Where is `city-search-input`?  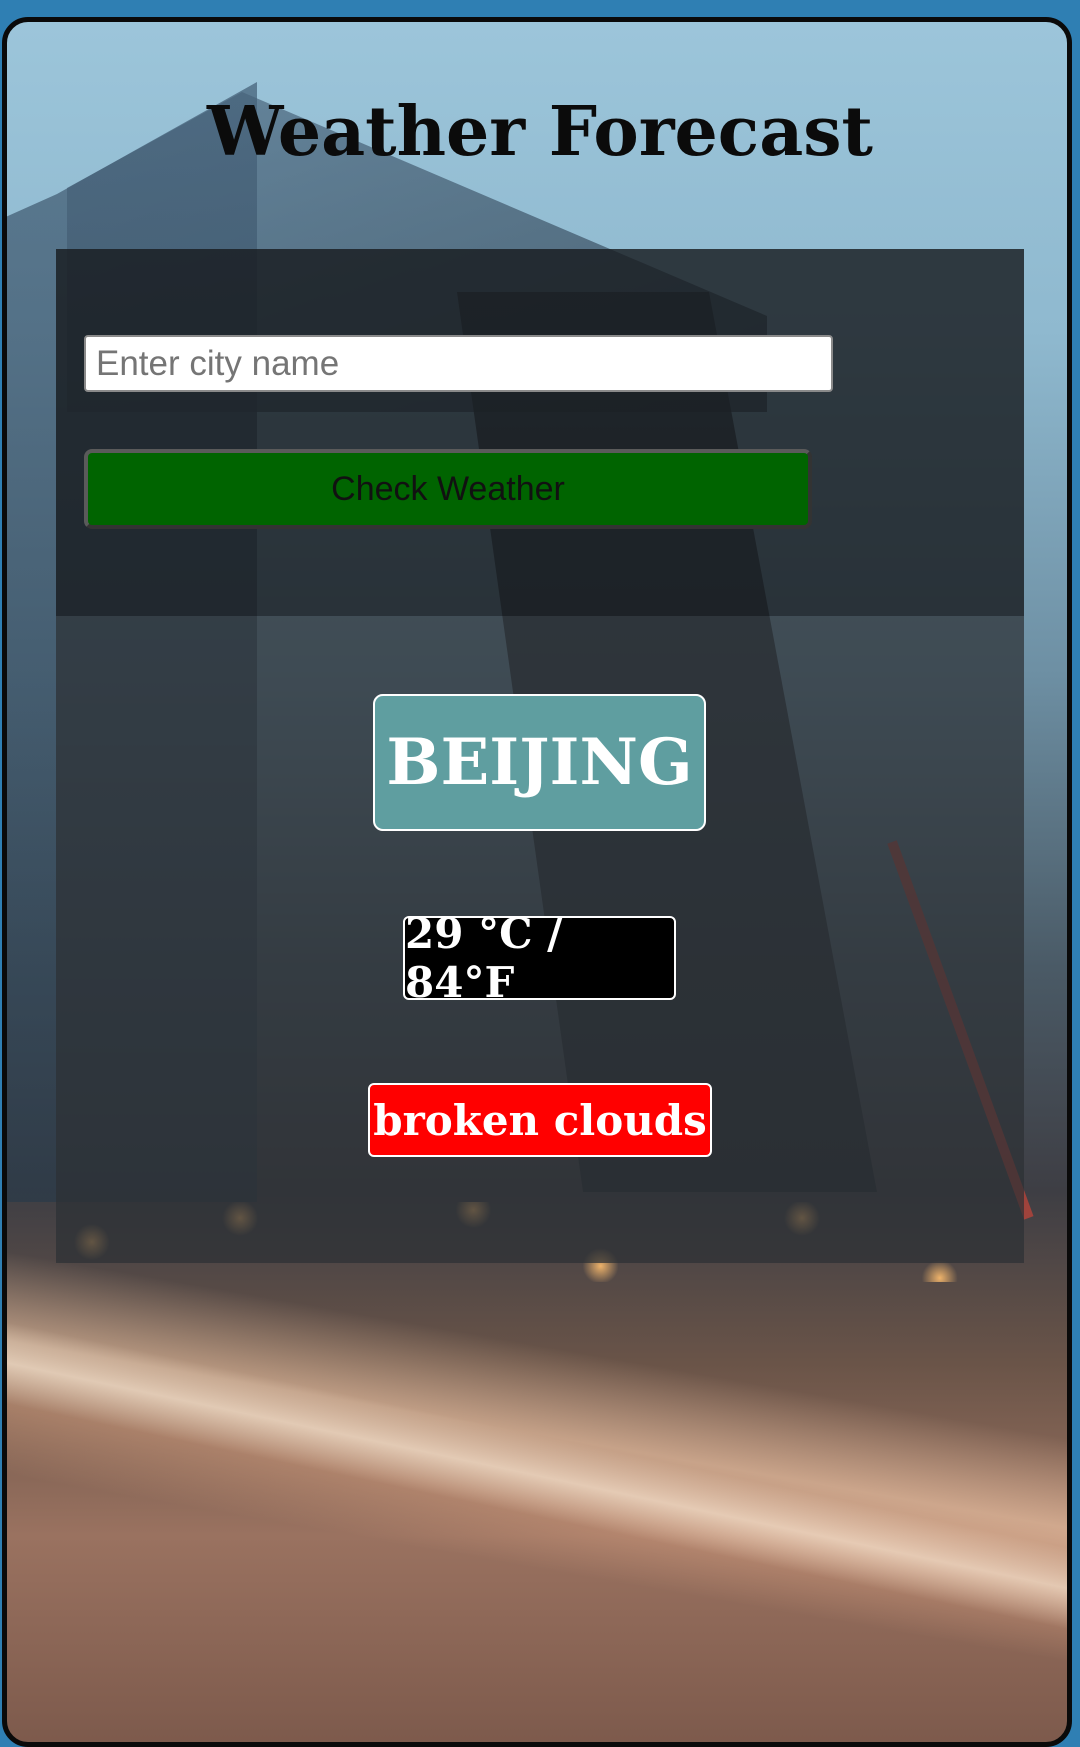 city-search-input is located at coordinates (458, 363).